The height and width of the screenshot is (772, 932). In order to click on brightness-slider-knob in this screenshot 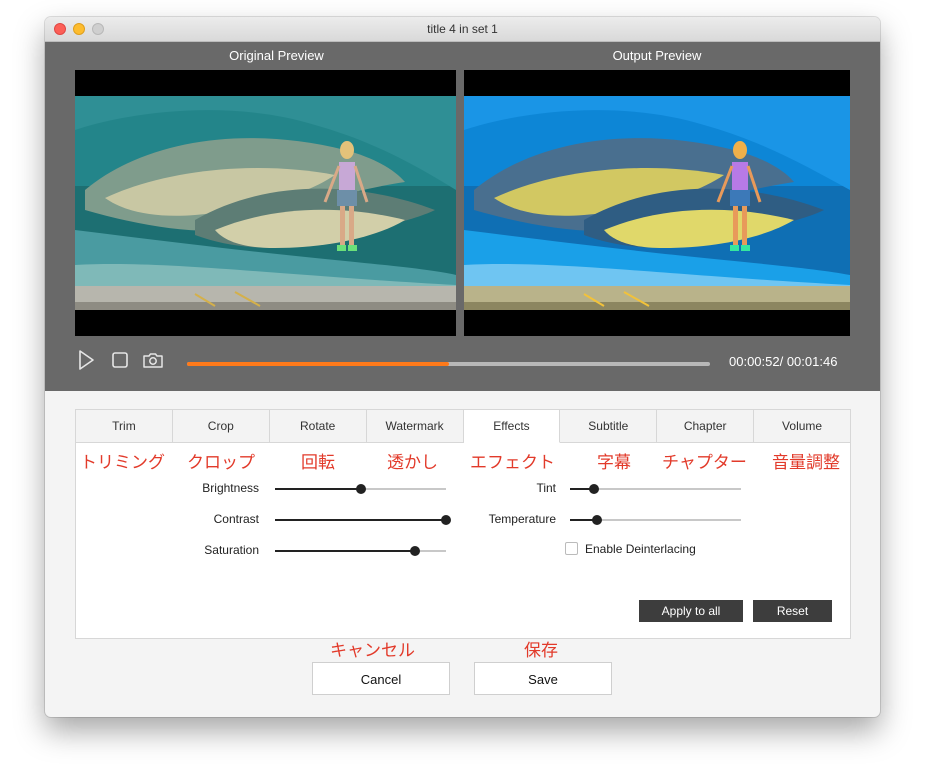, I will do `click(360, 489)`.